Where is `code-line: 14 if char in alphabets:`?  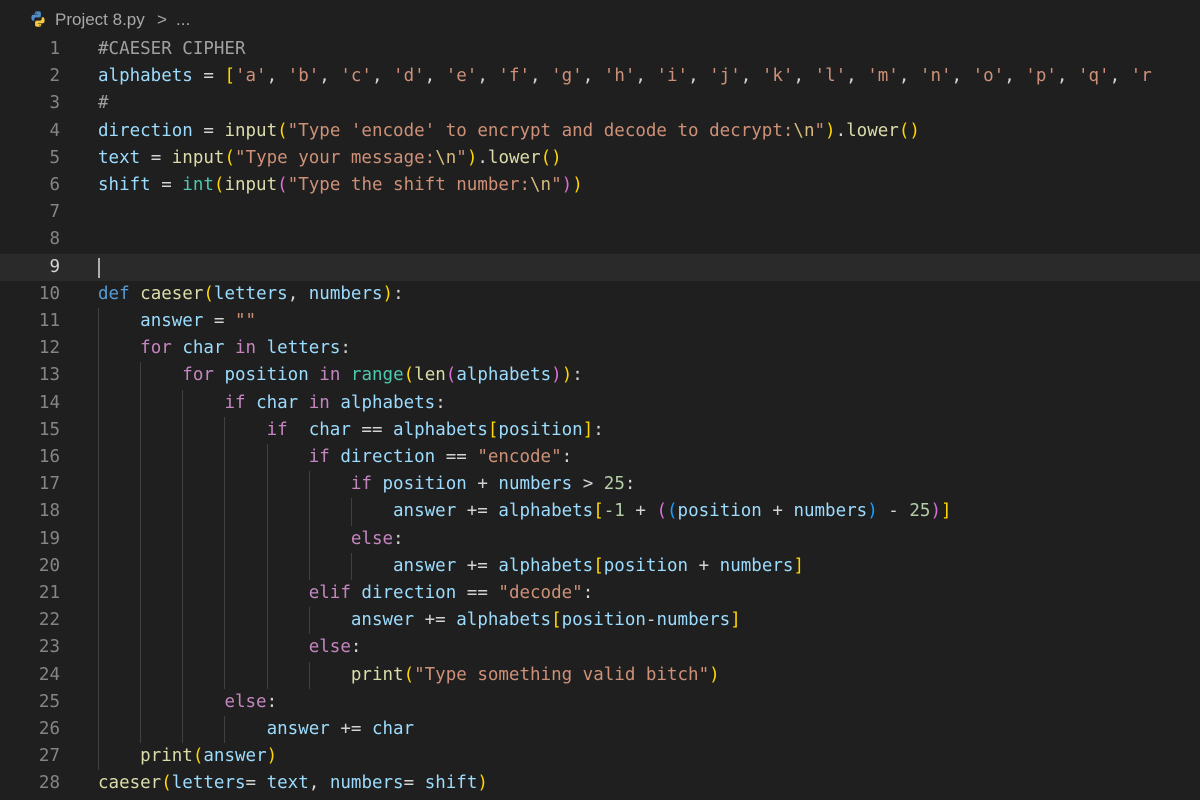 code-line: 14 if char in alphabets: is located at coordinates (600, 403).